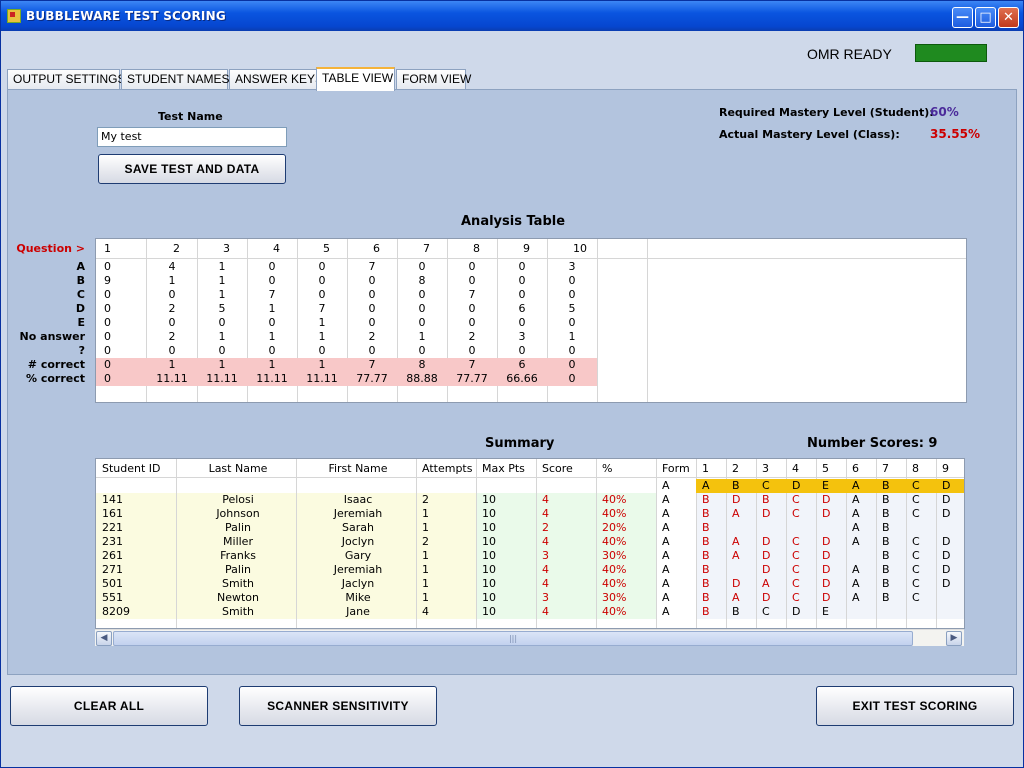  Describe the element at coordinates (276, 79) in the screenshot. I see `tab-answer-keys: ANSWER KEYS` at that location.